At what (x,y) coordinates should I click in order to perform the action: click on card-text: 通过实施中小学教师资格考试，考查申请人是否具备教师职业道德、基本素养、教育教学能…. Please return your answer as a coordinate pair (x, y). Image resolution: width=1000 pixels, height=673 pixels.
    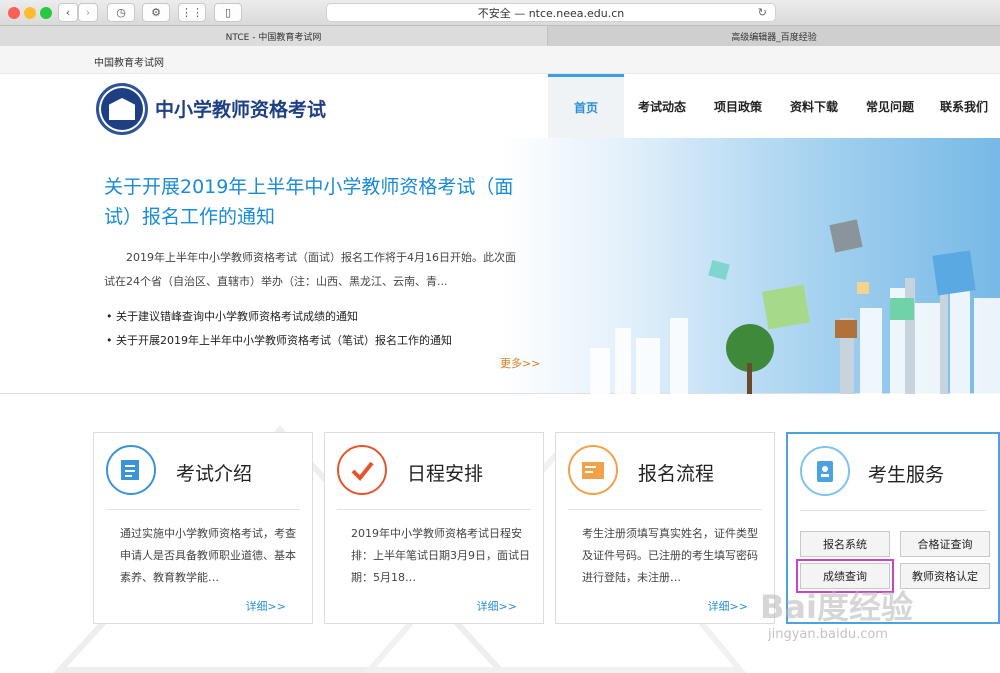
    Looking at the image, I should click on (208, 555).